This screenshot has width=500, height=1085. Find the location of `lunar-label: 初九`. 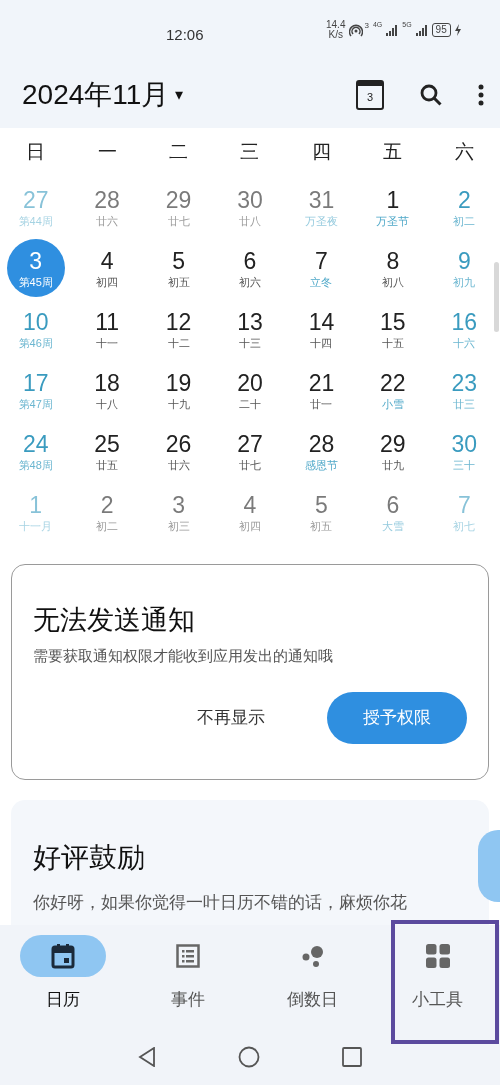

lunar-label: 初九 is located at coordinates (464, 281).